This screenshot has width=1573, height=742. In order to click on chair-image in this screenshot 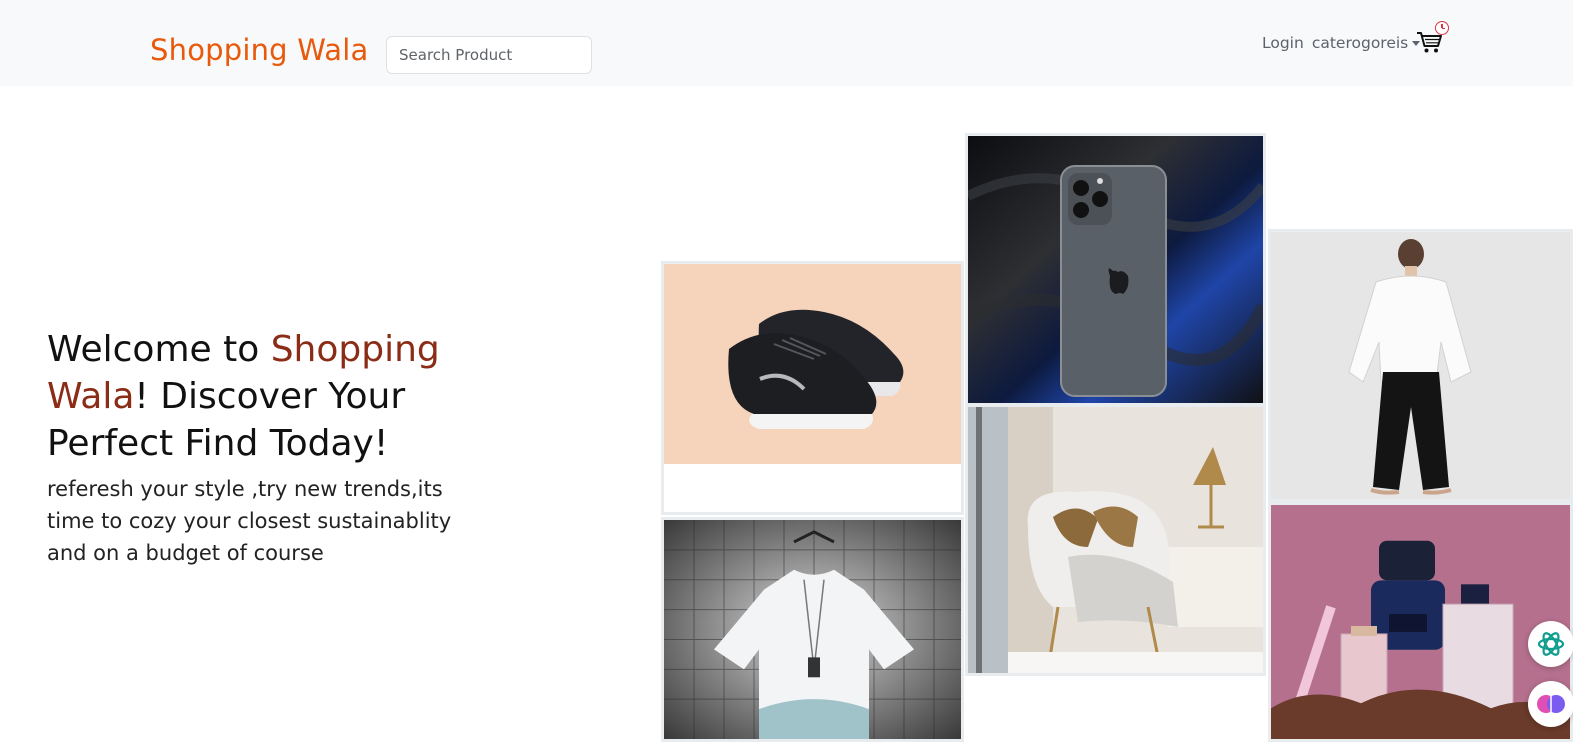, I will do `click(1115, 540)`.